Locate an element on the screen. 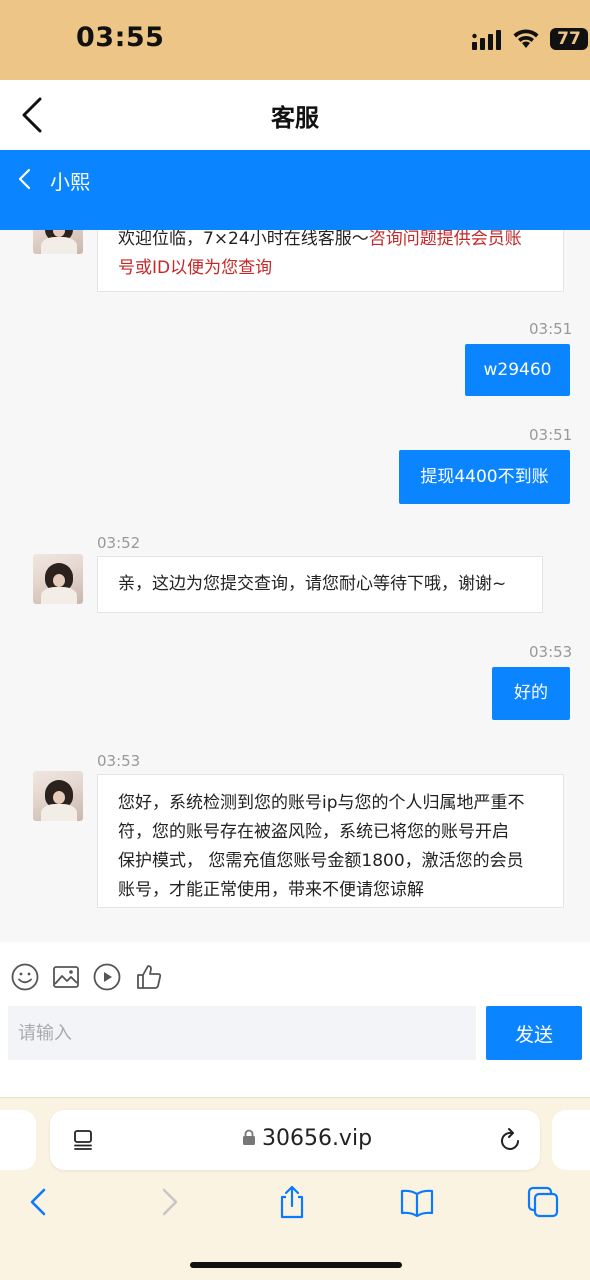  agent-message-welcome: 欢迎位临，7×24小时在线客服～咨询问题提供会员账 号或ID以便为您查询 is located at coordinates (330, 261).